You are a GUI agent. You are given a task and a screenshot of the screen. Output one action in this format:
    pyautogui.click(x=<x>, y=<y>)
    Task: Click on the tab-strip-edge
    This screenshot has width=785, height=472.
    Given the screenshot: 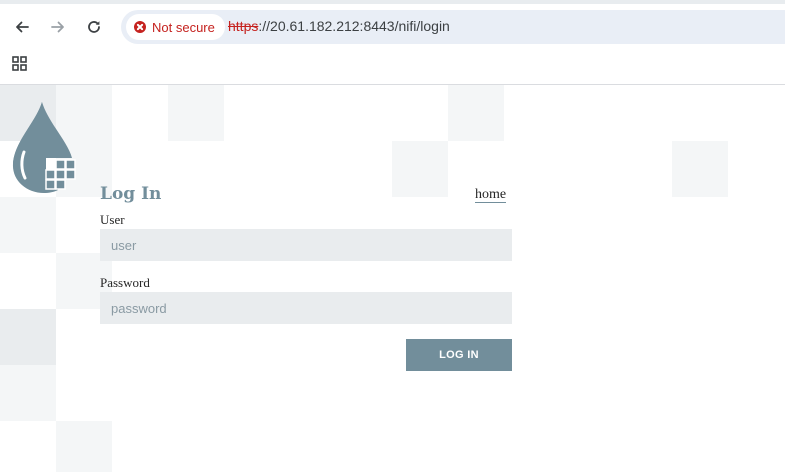 What is the action you would take?
    pyautogui.click(x=392, y=2)
    